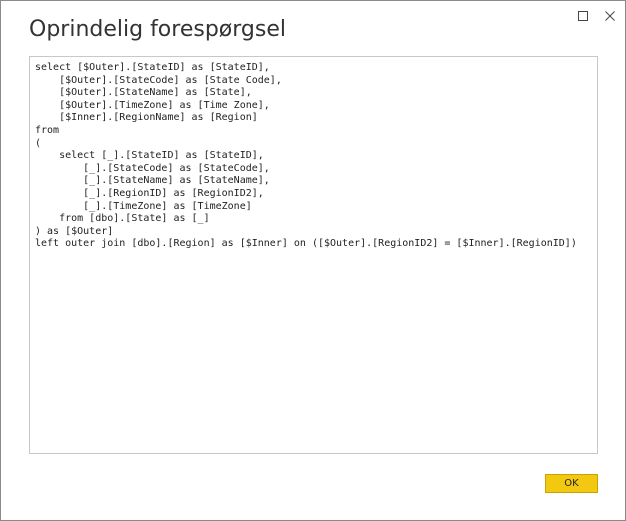  What do you see at coordinates (149, 193) in the screenshot?
I see `query-line: [_].[RegionID] as [RegionID2],` at bounding box center [149, 193].